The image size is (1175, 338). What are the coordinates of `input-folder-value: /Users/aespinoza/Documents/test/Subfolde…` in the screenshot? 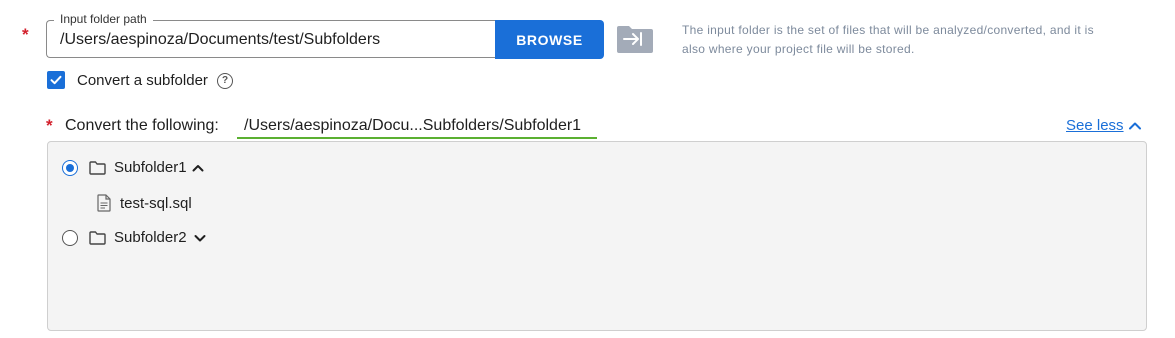 It's located at (220, 40).